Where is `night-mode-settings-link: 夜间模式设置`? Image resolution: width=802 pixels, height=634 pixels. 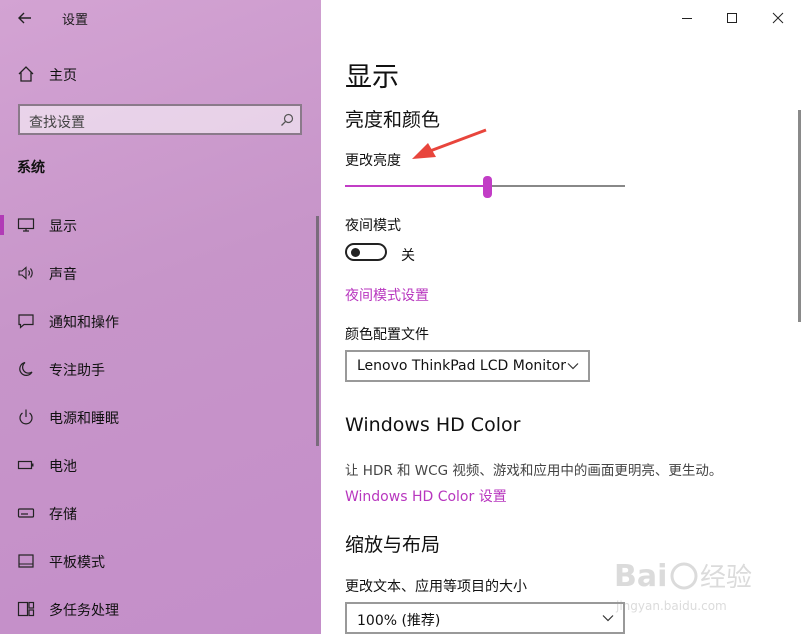
night-mode-settings-link: 夜间模式设置 is located at coordinates (387, 295).